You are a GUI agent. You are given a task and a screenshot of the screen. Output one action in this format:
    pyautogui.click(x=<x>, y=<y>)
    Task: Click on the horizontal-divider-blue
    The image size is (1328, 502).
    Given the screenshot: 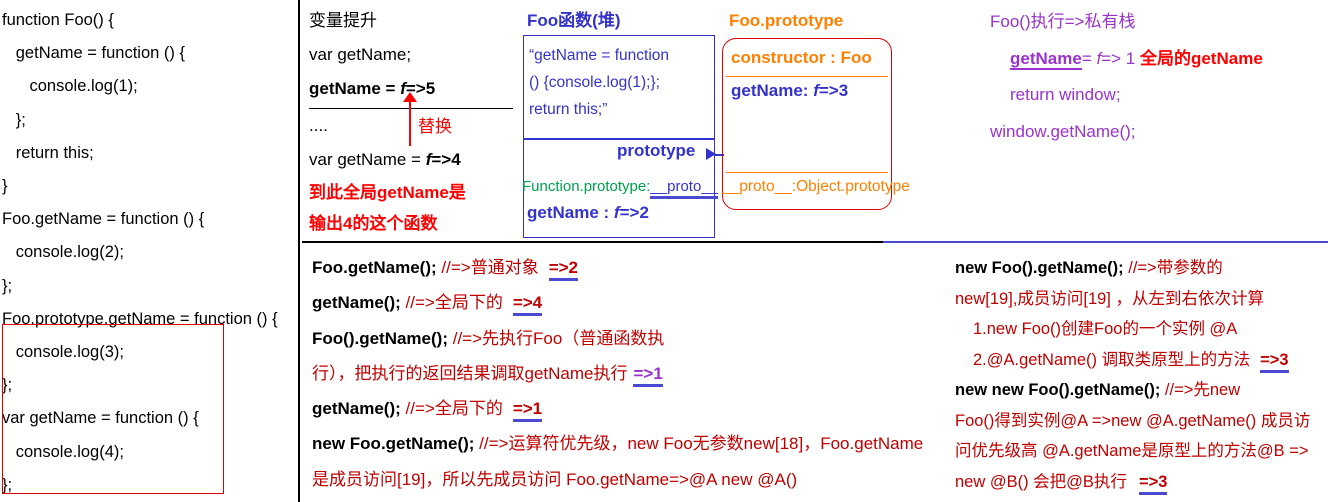 What is the action you would take?
    pyautogui.click(x=1105, y=242)
    